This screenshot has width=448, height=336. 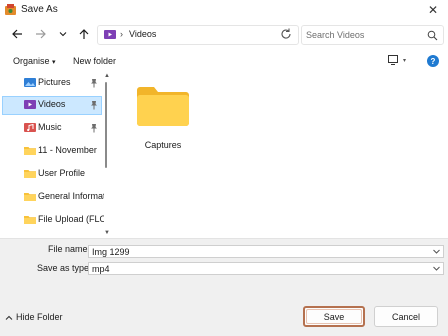 What do you see at coordinates (39, 317) in the screenshot?
I see `hide-folder-label: Hide Folder` at bounding box center [39, 317].